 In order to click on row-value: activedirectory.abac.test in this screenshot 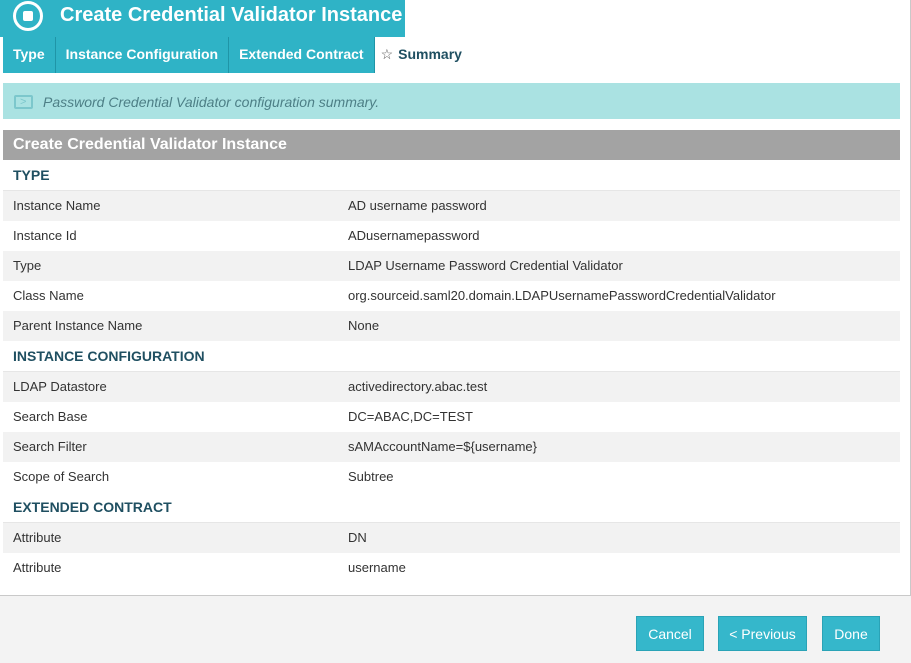, I will do `click(418, 386)`.